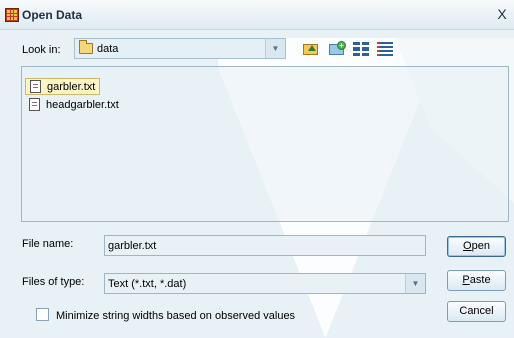 The height and width of the screenshot is (338, 514). Describe the element at coordinates (180, 48) in the screenshot. I see `look-in-select: data ▼` at that location.